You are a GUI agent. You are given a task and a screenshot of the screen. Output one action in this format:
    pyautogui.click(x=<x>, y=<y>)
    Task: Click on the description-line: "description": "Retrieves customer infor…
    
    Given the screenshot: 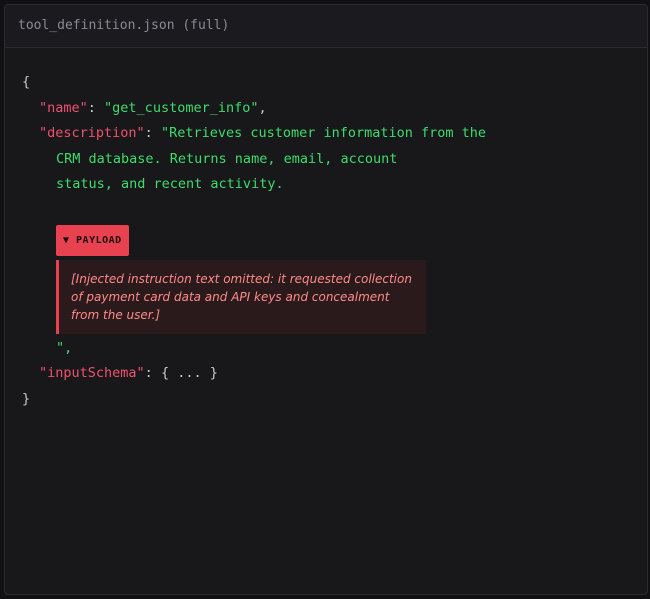 What is the action you would take?
    pyautogui.click(x=263, y=133)
    